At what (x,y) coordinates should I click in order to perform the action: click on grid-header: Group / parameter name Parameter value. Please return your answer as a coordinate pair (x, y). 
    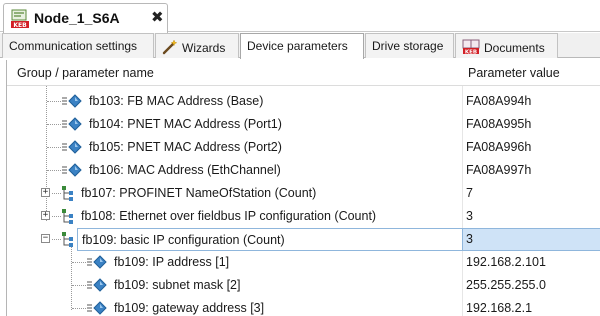
    Looking at the image, I should click on (303, 73).